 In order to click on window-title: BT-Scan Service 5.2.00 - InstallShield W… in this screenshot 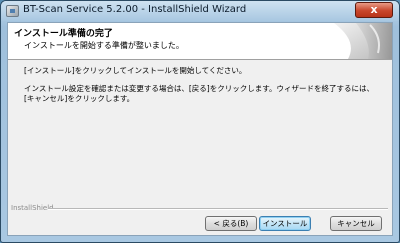, I will do `click(135, 9)`.